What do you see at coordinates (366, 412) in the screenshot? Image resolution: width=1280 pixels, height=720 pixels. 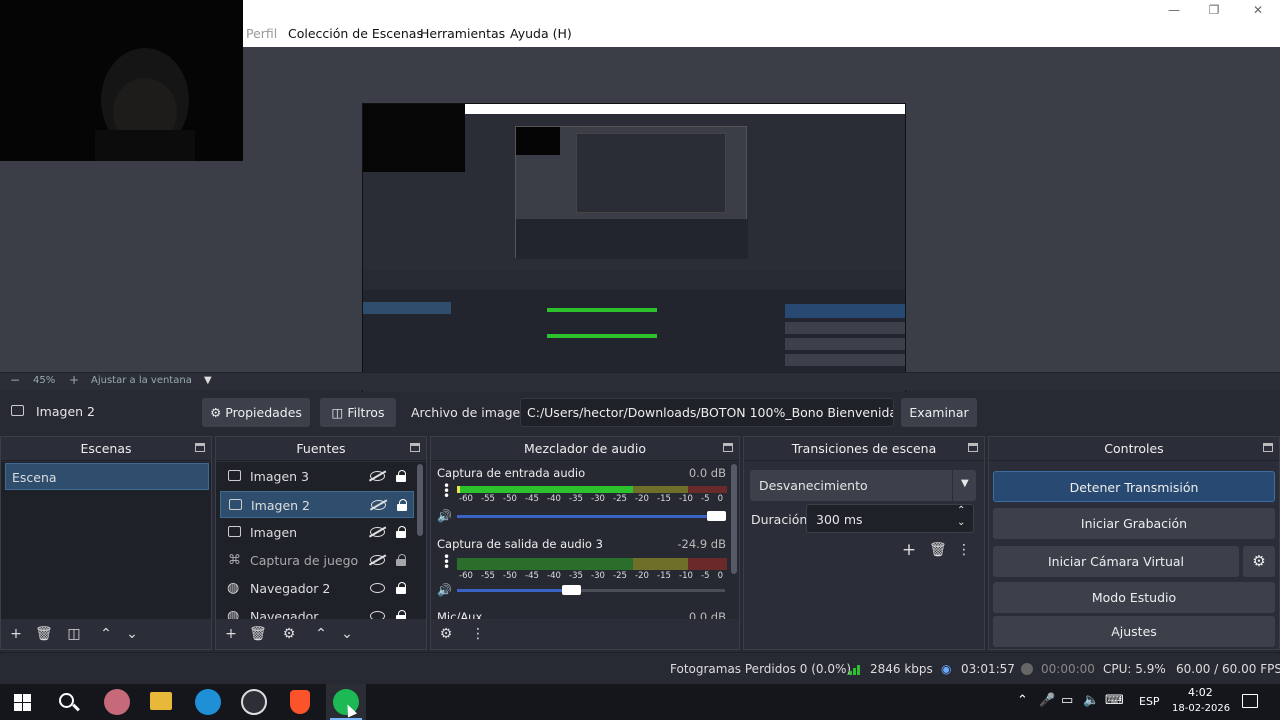 I see `filters-label: Filtros` at bounding box center [366, 412].